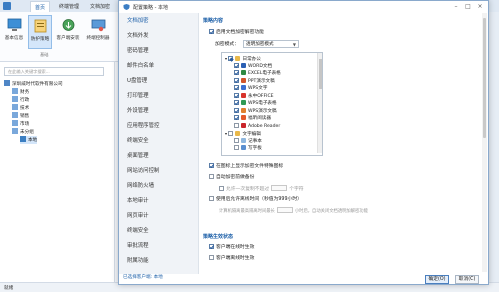 Image resolution: width=499 pixels, height=292 pixels. I want to click on close-icon: ×, so click(480, 7).